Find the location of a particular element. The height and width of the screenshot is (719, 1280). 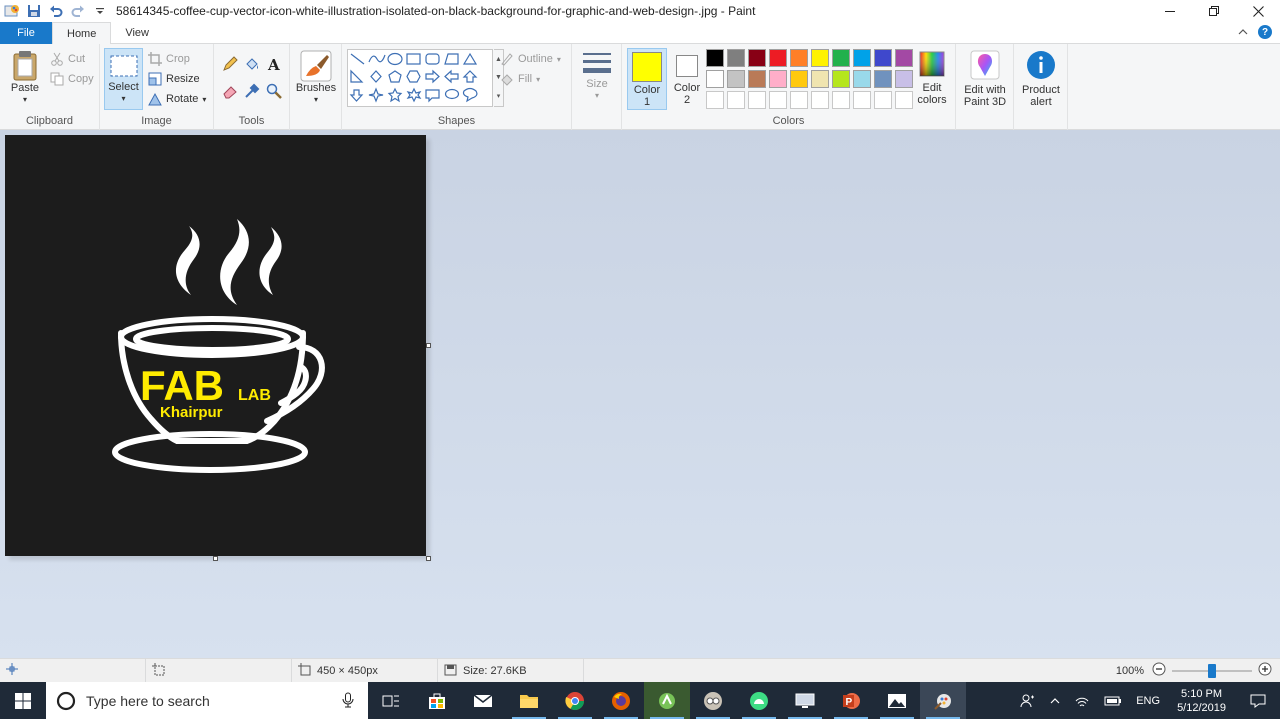

redo-icon is located at coordinates (78, 11).